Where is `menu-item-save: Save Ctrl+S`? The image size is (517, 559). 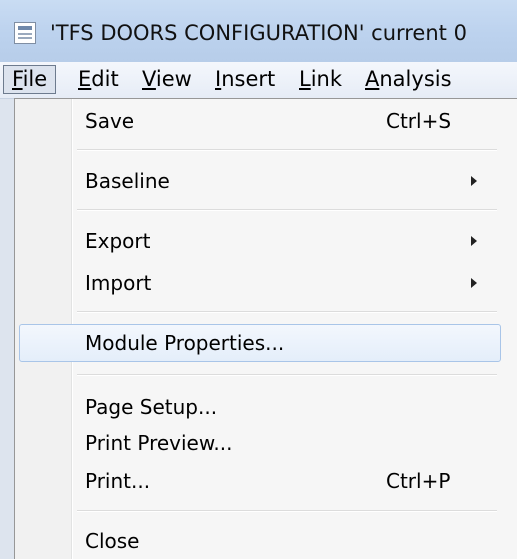 menu-item-save: Save Ctrl+S is located at coordinates (260, 121).